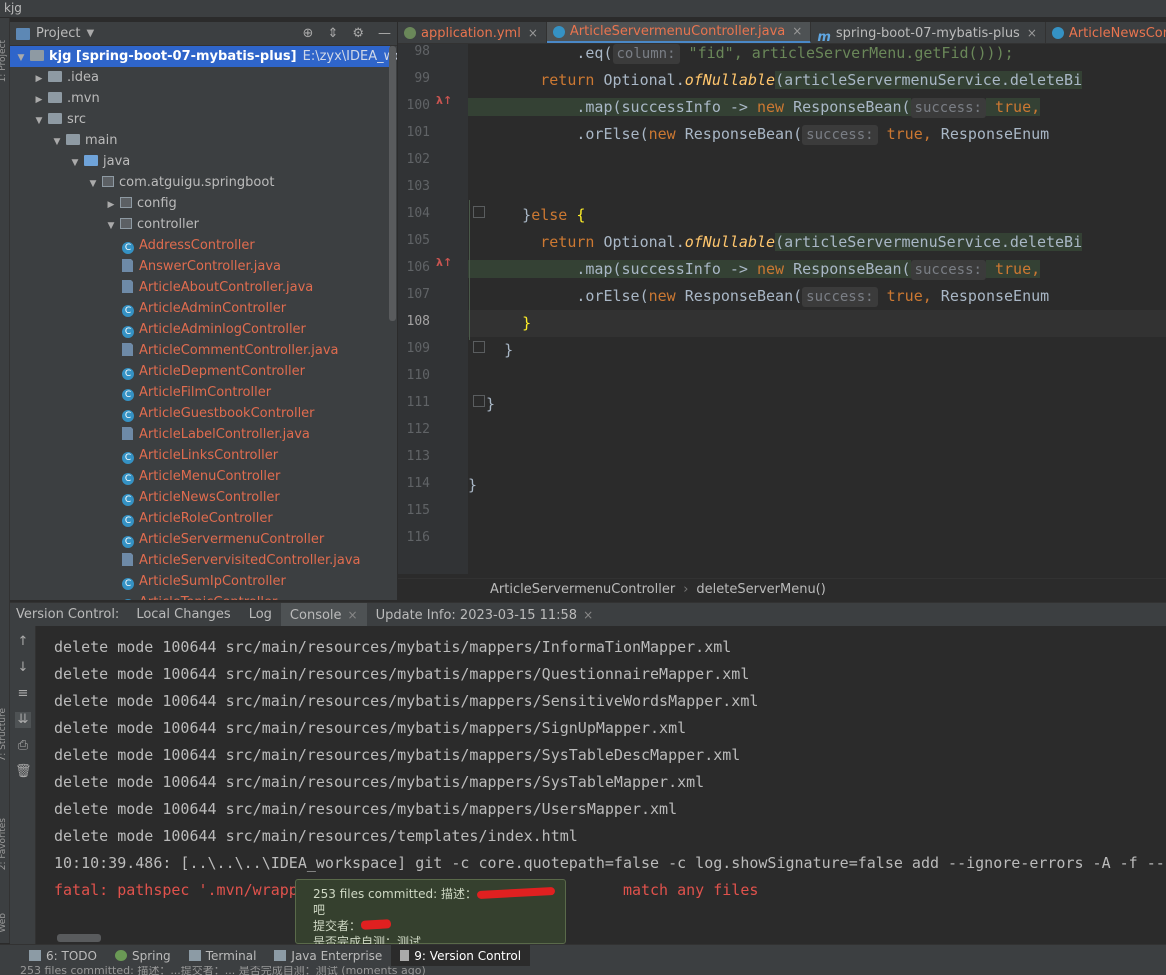 This screenshot has height=975, width=1166. I want to click on indent-guide, so click(469, 270).